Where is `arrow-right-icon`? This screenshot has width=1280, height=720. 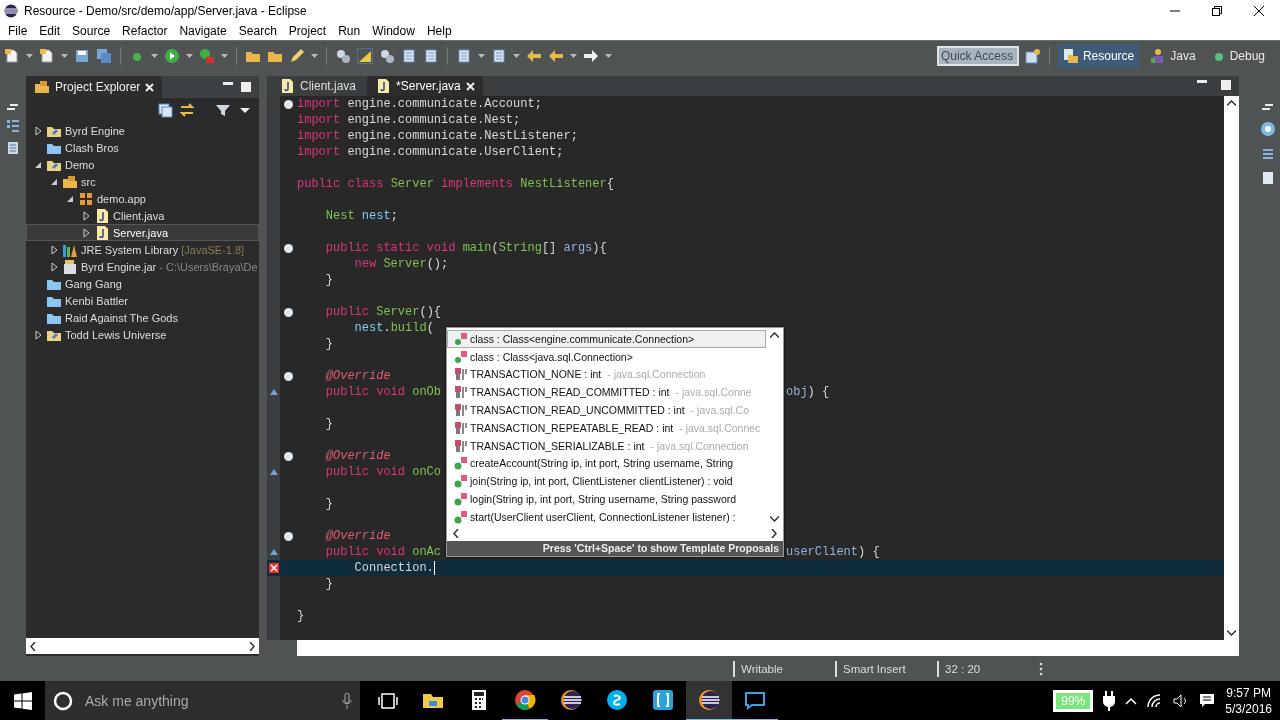
arrow-right-icon is located at coordinates (591, 56).